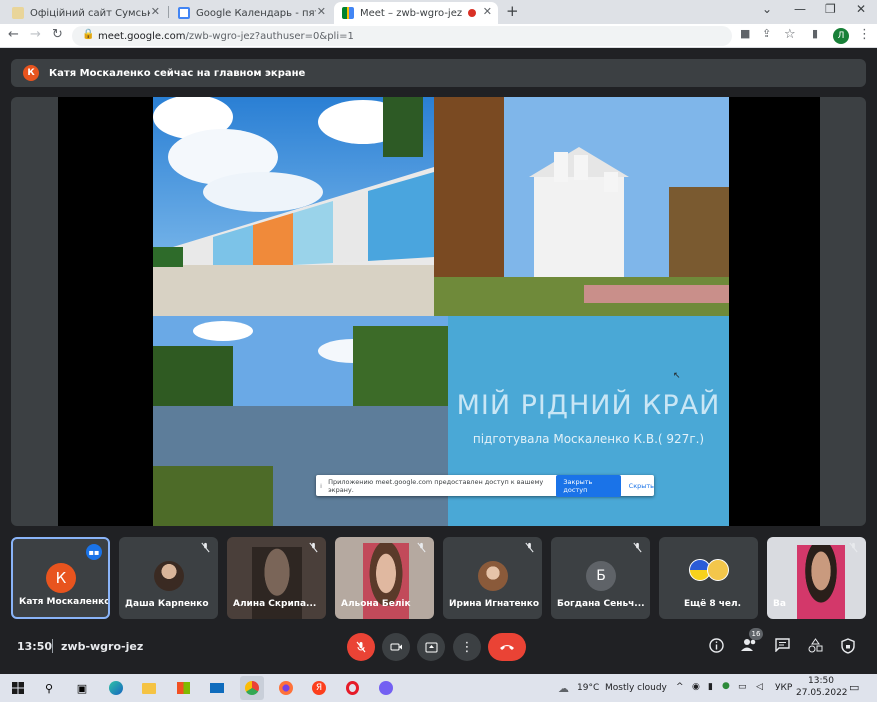  What do you see at coordinates (864, 34) in the screenshot?
I see `browser-menu-icon: ⋮` at bounding box center [864, 34].